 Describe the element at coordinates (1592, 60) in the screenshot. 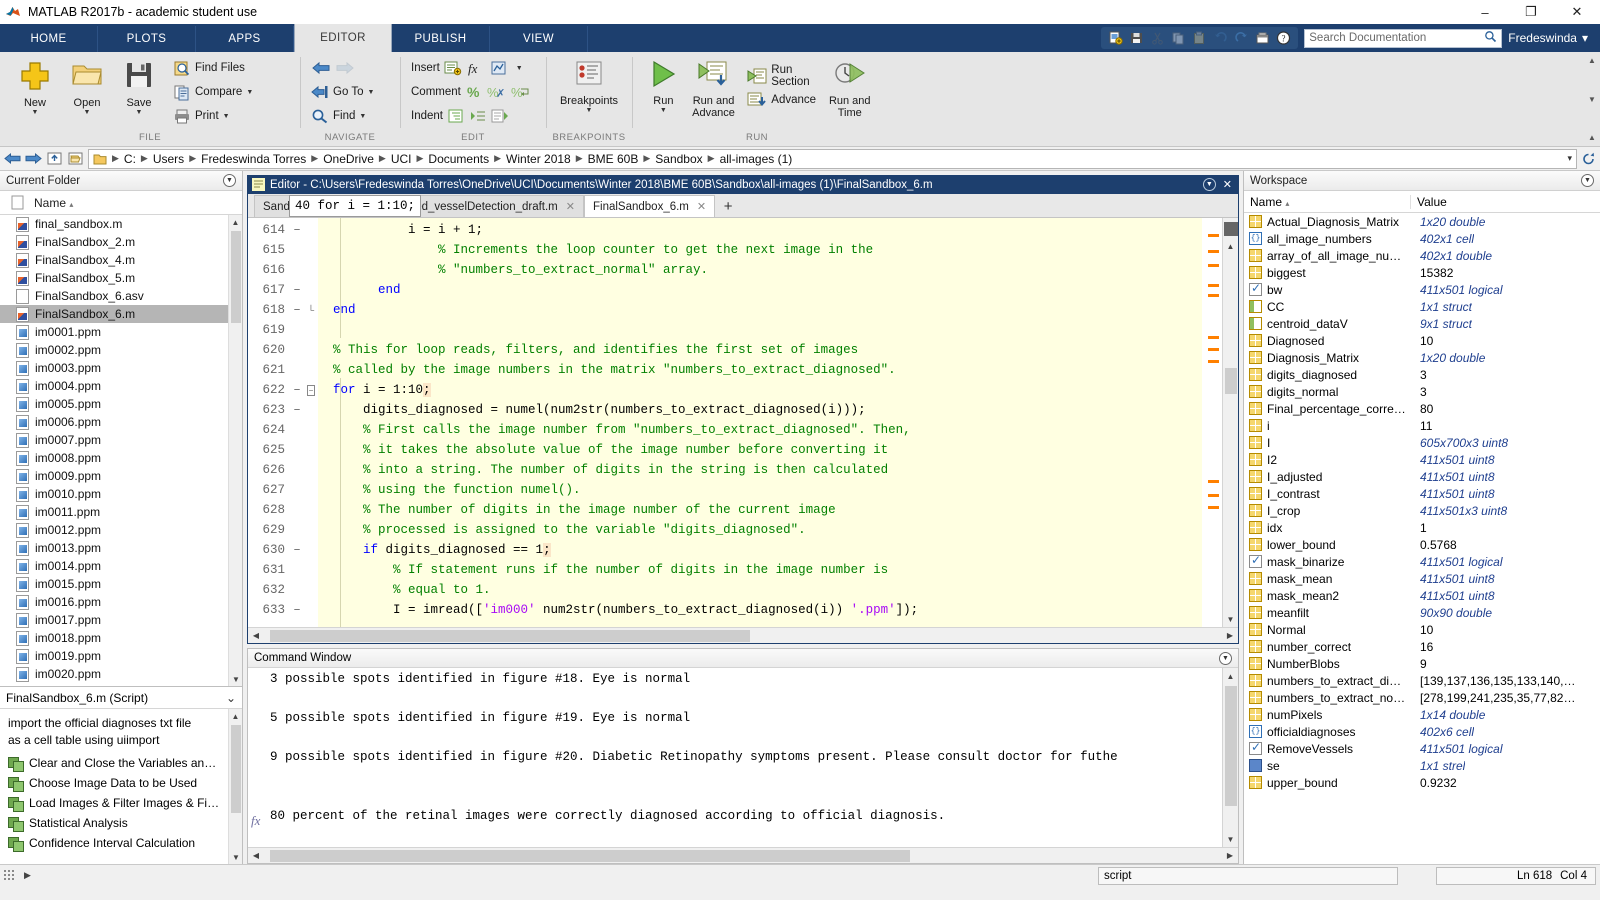

I see `chevron-up-icon: ▲` at that location.